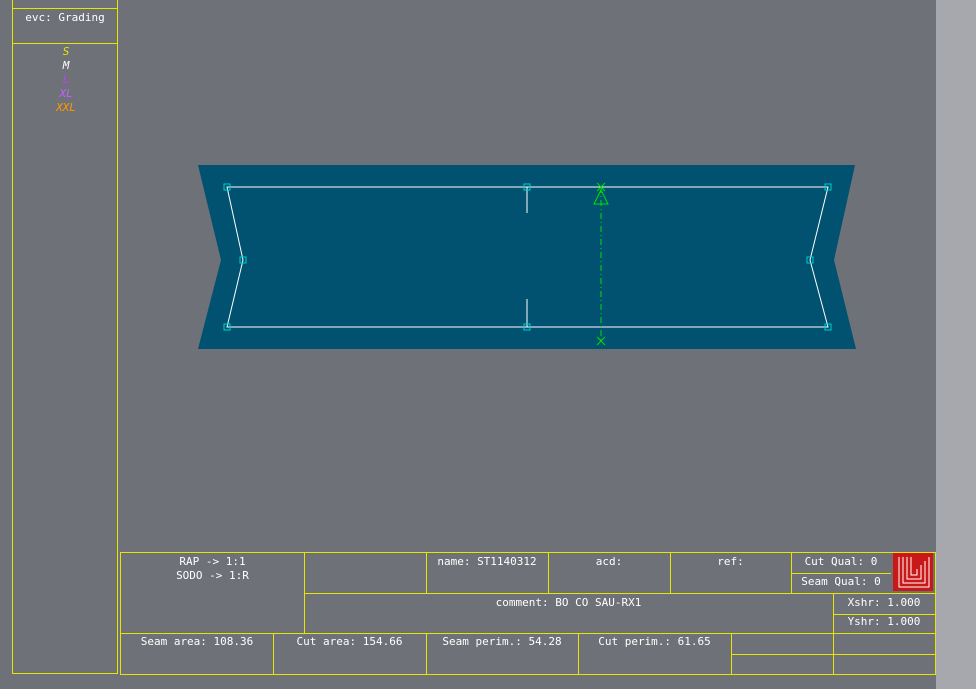  I want to click on size-item-xxl: XXL, so click(66, 108).